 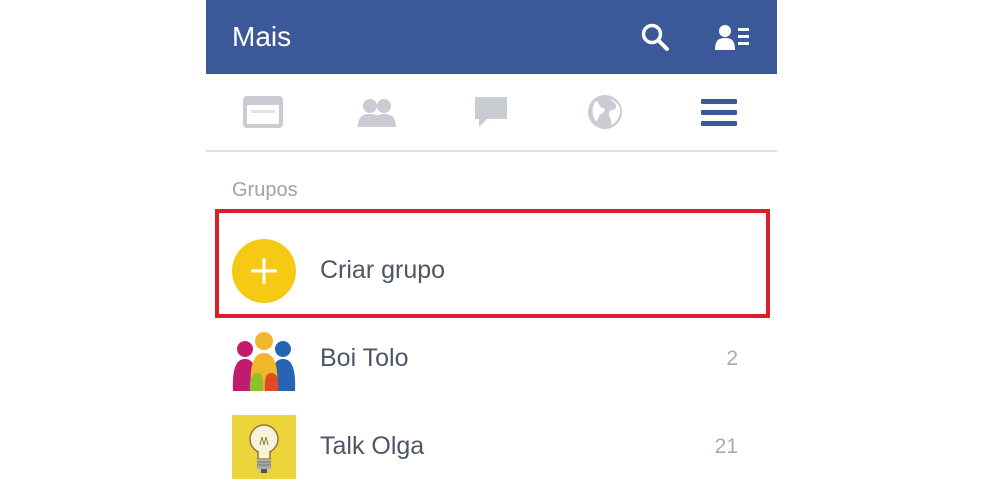 I want to click on menu-icon, so click(x=719, y=112).